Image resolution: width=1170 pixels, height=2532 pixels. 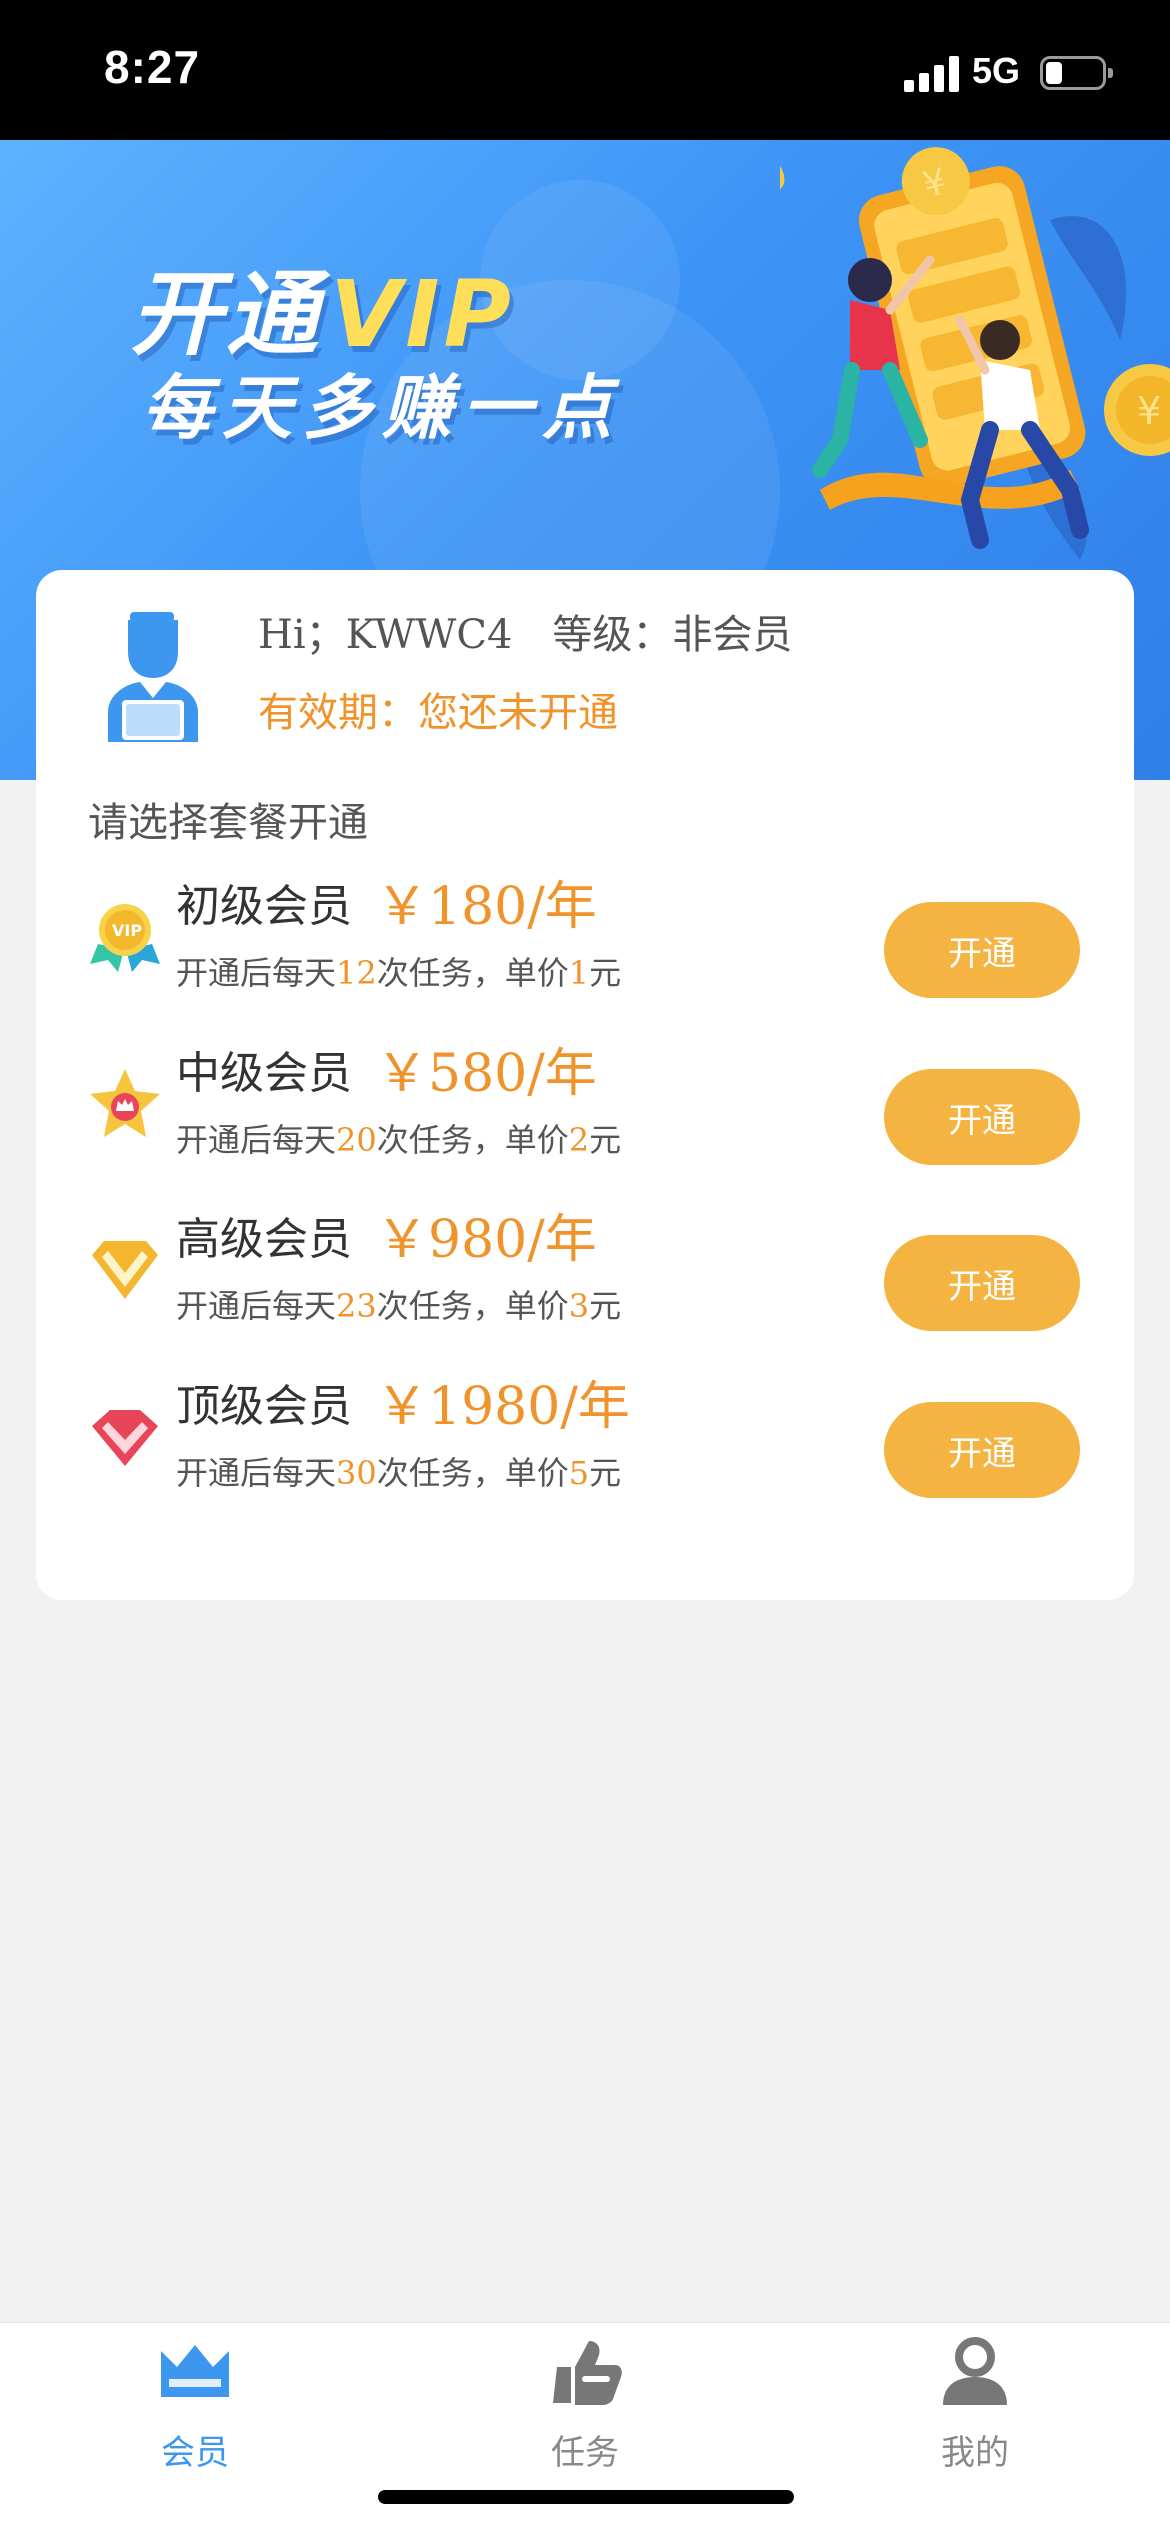 What do you see at coordinates (1054, 73) in the screenshot?
I see `battery-level` at bounding box center [1054, 73].